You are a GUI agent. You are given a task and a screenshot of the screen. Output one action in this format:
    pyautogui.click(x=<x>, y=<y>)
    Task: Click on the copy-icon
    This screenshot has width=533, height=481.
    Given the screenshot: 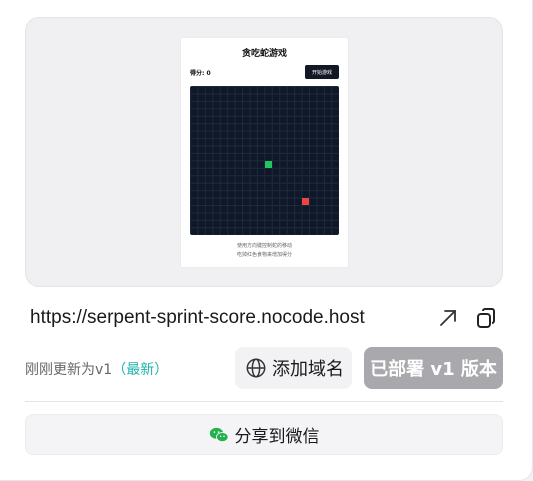 What is the action you would take?
    pyautogui.click(x=486, y=318)
    